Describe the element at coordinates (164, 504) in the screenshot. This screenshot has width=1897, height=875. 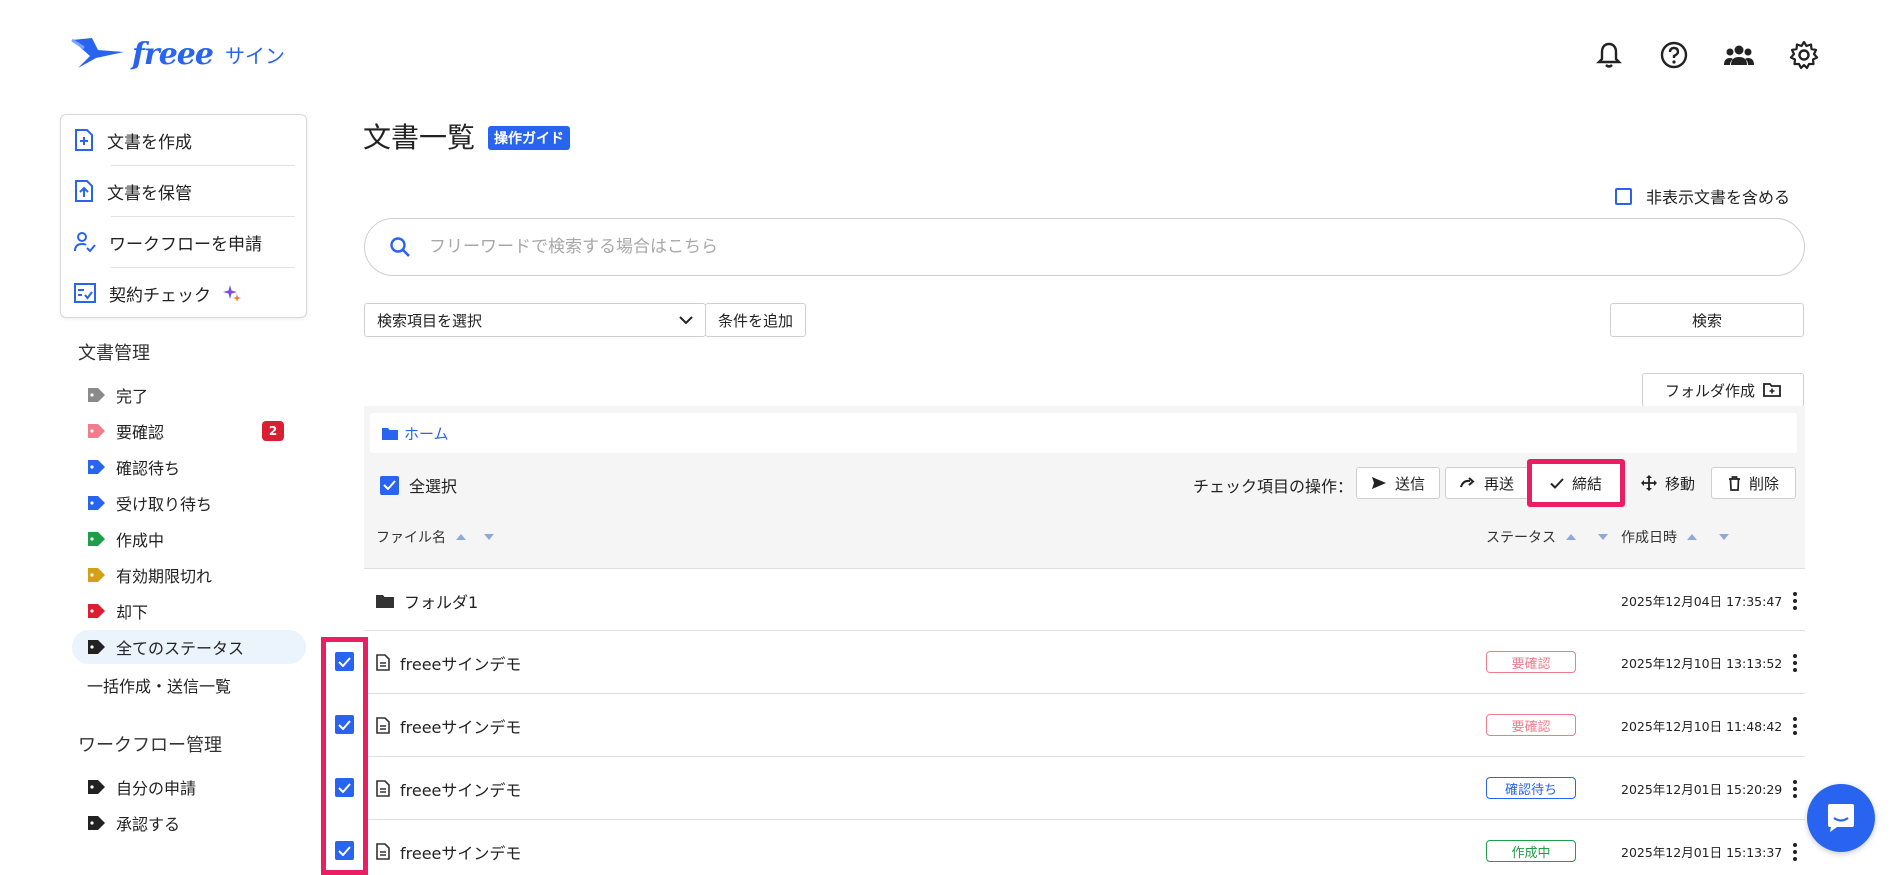
I see `status-item-label: 受け取り待ち` at that location.